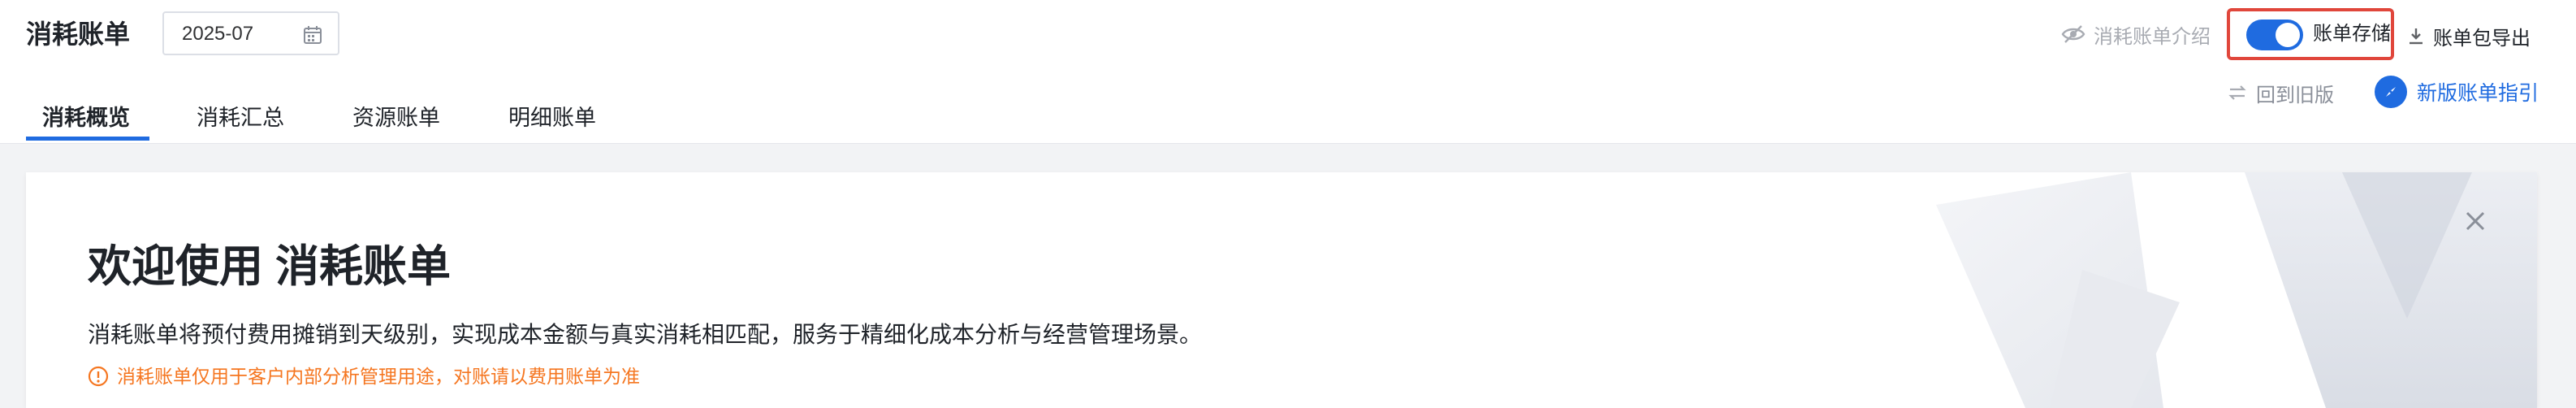 Image resolution: width=2576 pixels, height=408 pixels. I want to click on welcome-title: 欢迎使用 消耗账单, so click(270, 267).